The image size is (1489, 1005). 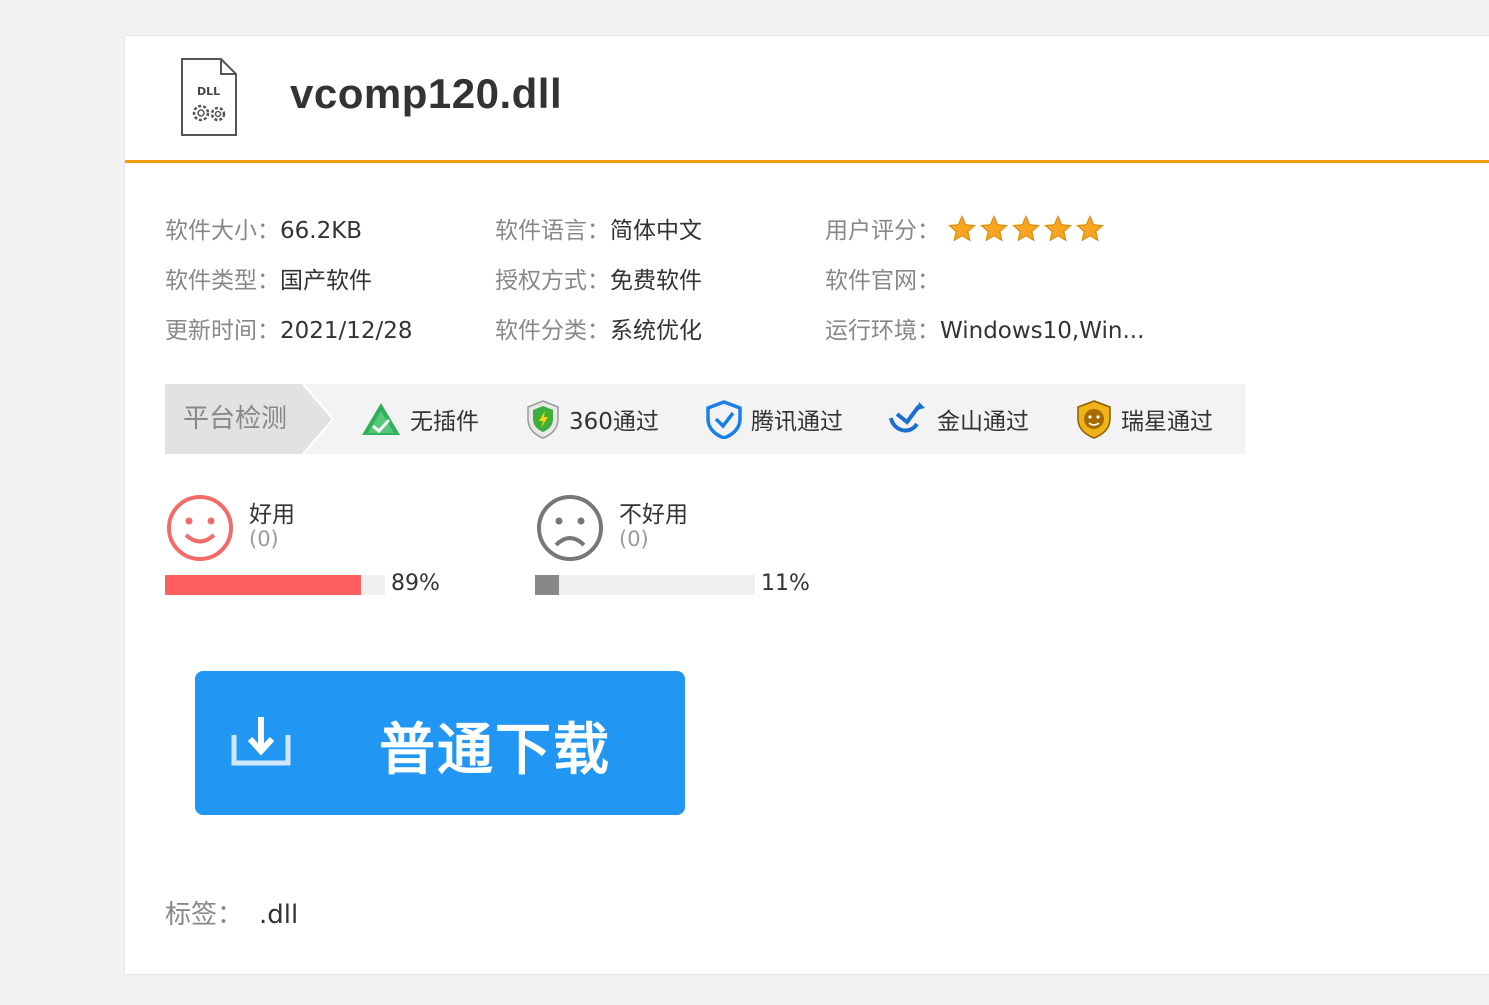 What do you see at coordinates (634, 539) in the screenshot?
I see `bad-count: (0)` at bounding box center [634, 539].